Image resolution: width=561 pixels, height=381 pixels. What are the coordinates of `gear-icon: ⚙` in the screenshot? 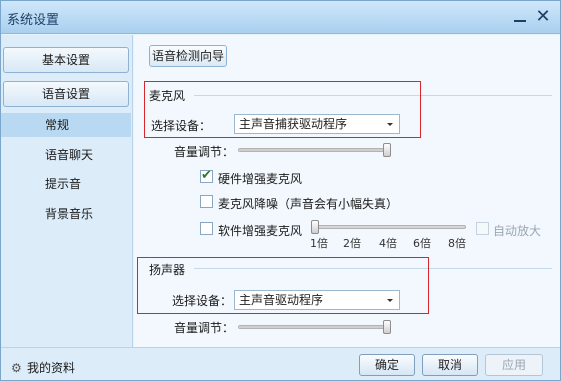 It's located at (16, 368).